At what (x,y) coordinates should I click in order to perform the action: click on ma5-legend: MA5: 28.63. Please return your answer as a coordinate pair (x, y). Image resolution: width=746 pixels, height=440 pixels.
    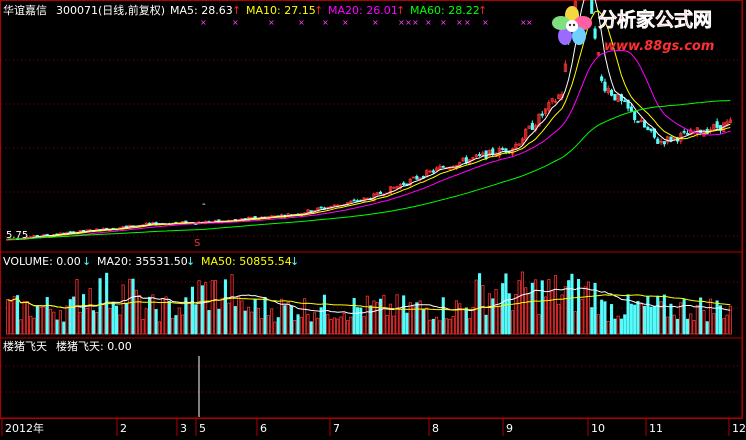
    Looking at the image, I should click on (201, 10).